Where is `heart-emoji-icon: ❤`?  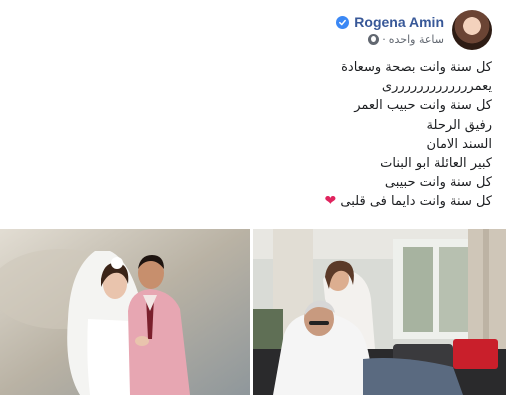
heart-emoji-icon: ❤ is located at coordinates (330, 201).